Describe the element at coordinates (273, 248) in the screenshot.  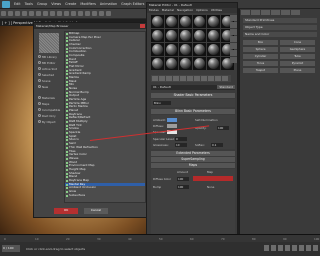
I see `prev-frame-icon` at that location.